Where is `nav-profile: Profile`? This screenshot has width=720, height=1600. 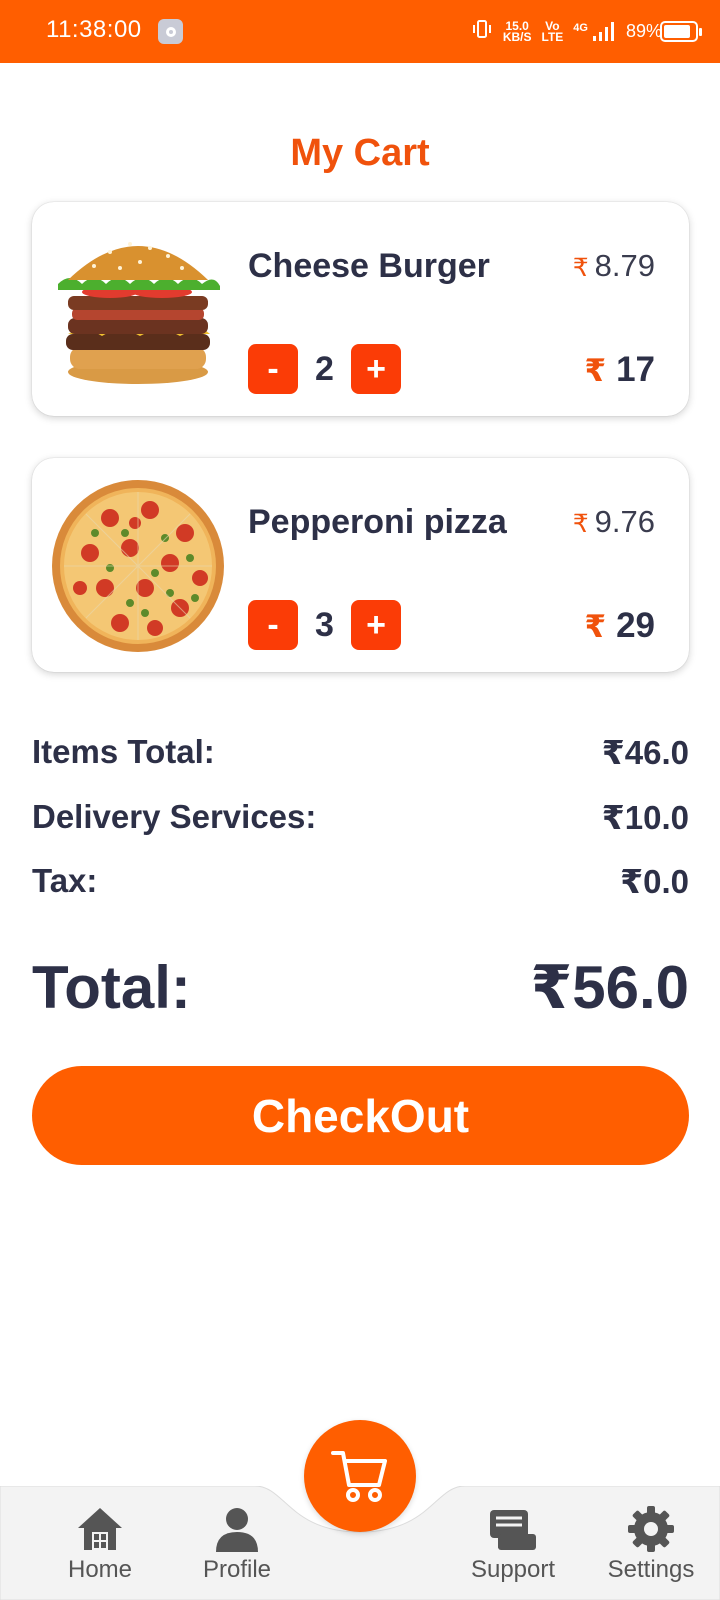
nav-profile: Profile is located at coordinates (237, 1544).